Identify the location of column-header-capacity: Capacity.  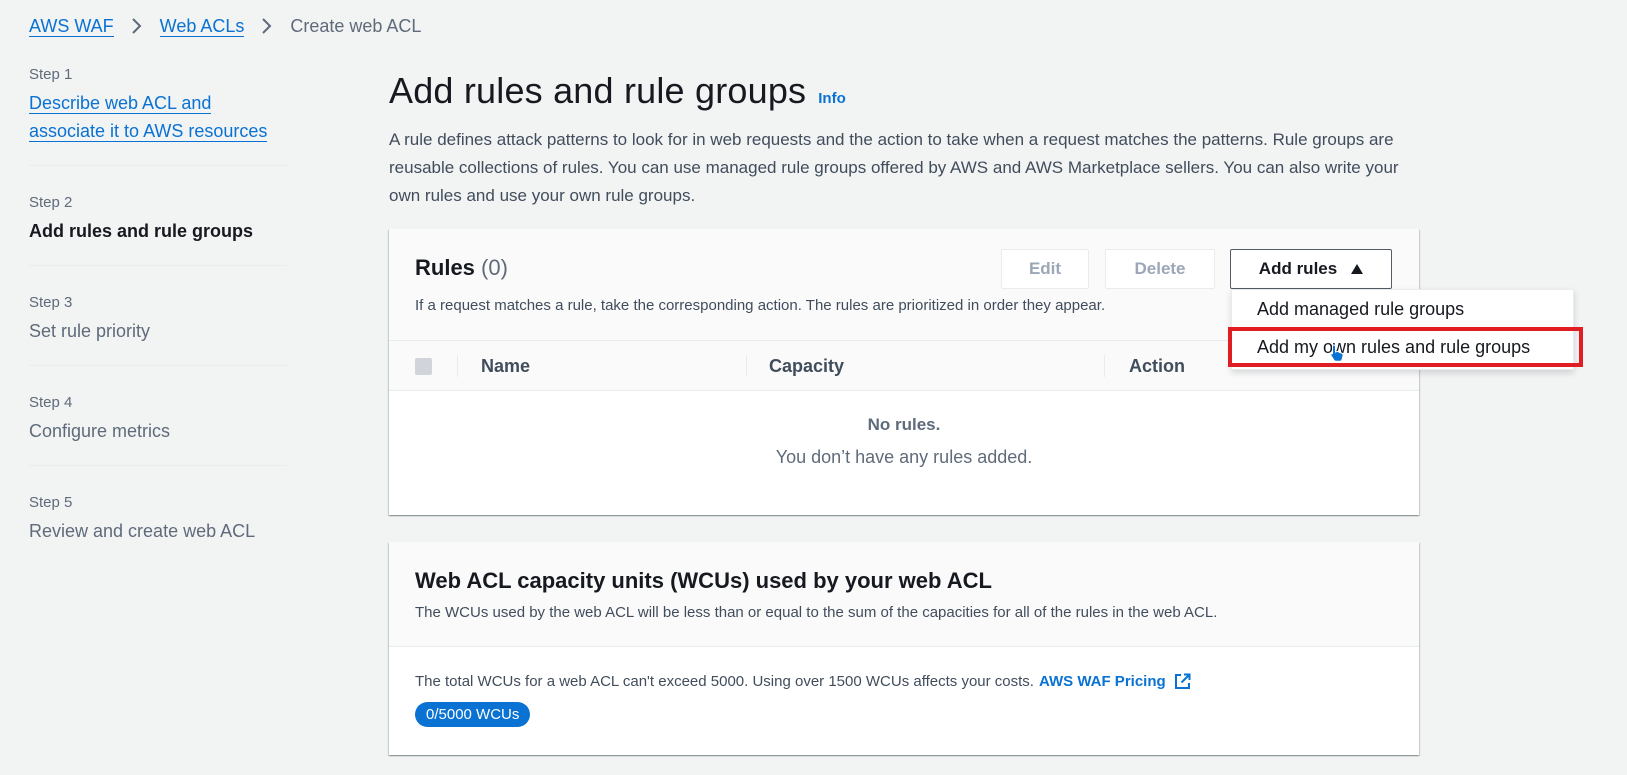
(806, 366).